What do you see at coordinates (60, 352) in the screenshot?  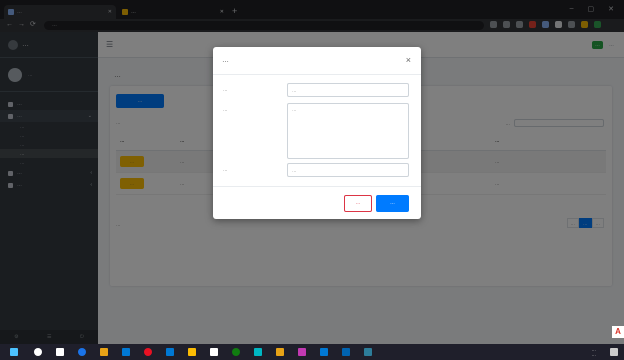 I see `task-view-icon` at bounding box center [60, 352].